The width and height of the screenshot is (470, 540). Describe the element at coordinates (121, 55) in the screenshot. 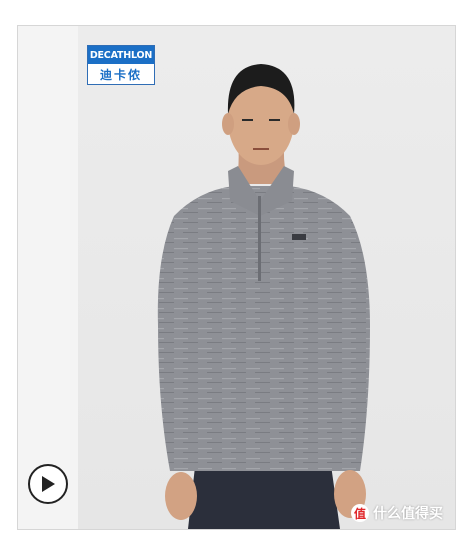

I see `brand-logo-top-text: DECATHLON` at that location.